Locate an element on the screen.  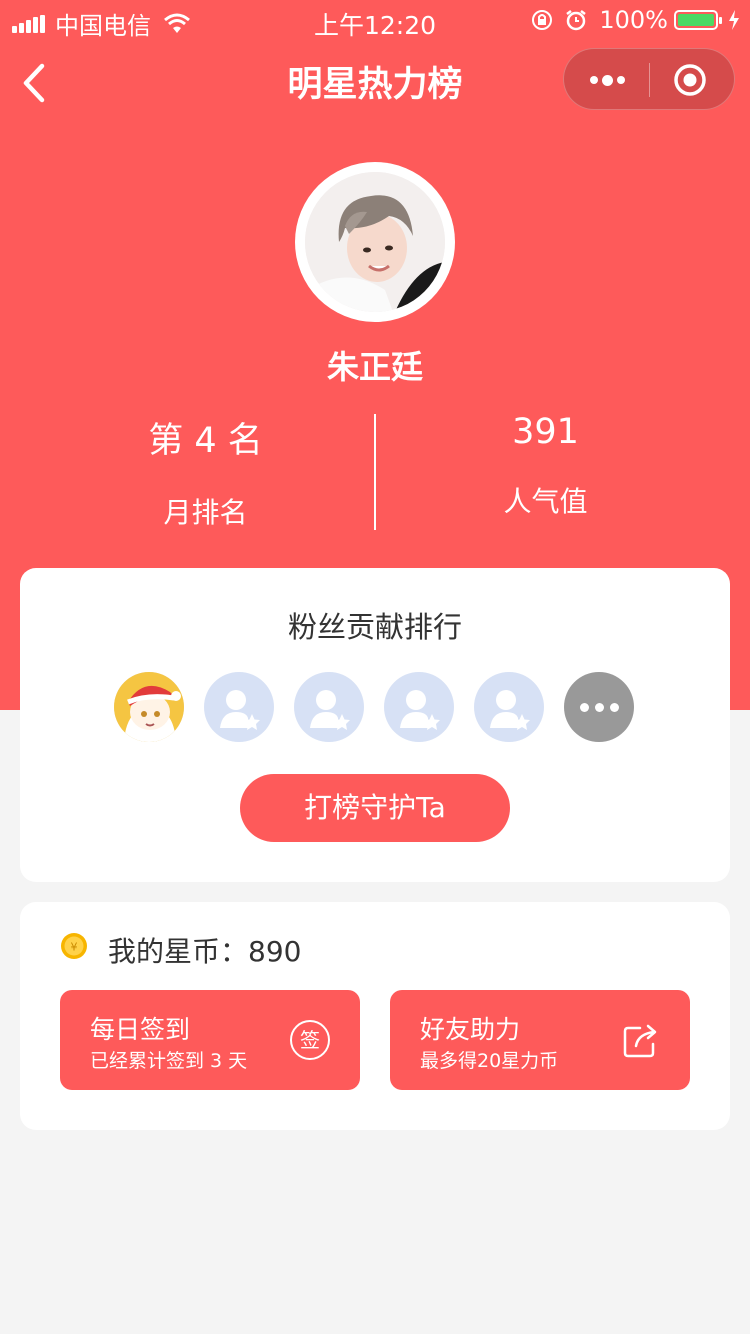
alarm-icon is located at coordinates (576, 20).